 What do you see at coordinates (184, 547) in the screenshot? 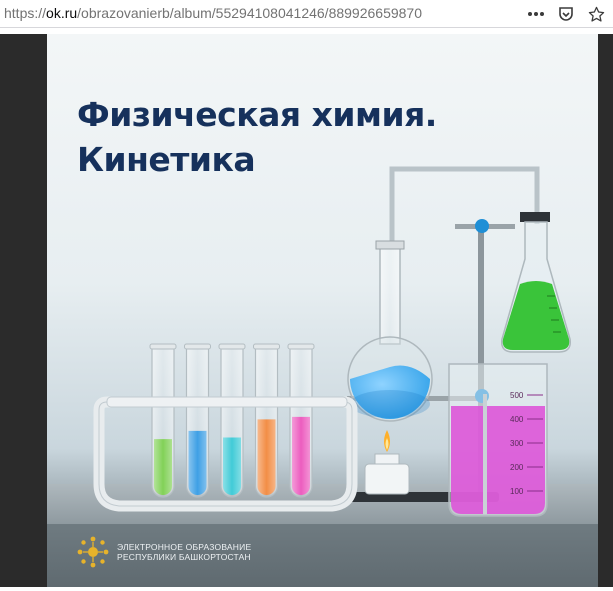
I see `logo-line1: ЭЛЕКТРОННОЕ ОБРАЗОВАНИЕ` at bounding box center [184, 547].